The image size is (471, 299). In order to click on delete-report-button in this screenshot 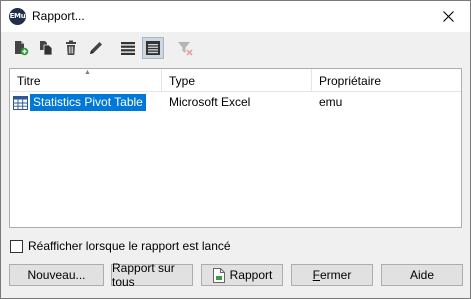, I will do `click(71, 48)`.